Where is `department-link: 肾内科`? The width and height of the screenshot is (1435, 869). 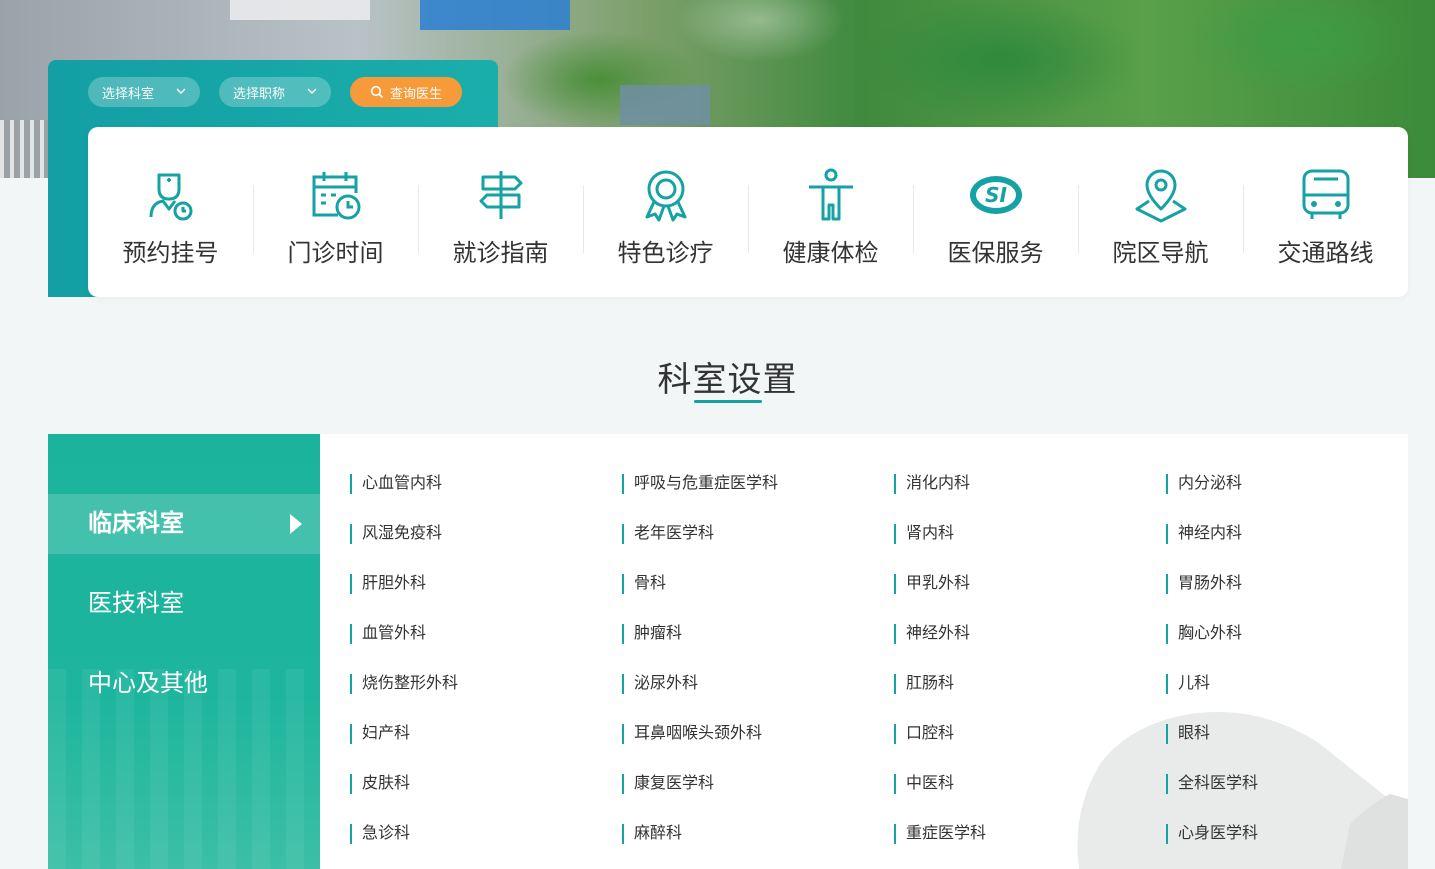 department-link: 肾内科 is located at coordinates (924, 534).